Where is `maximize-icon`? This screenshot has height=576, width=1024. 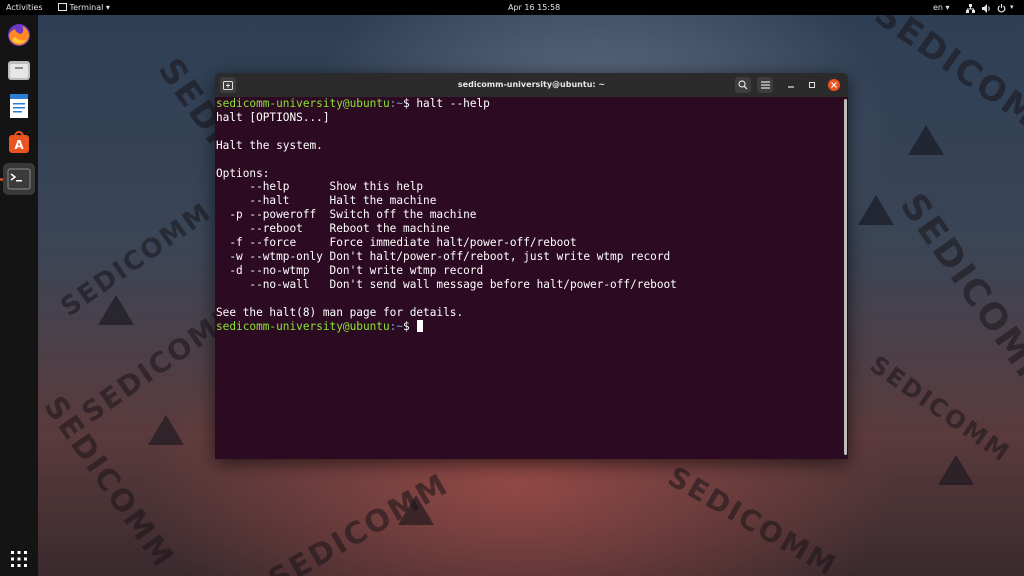
maximize-icon is located at coordinates (812, 85).